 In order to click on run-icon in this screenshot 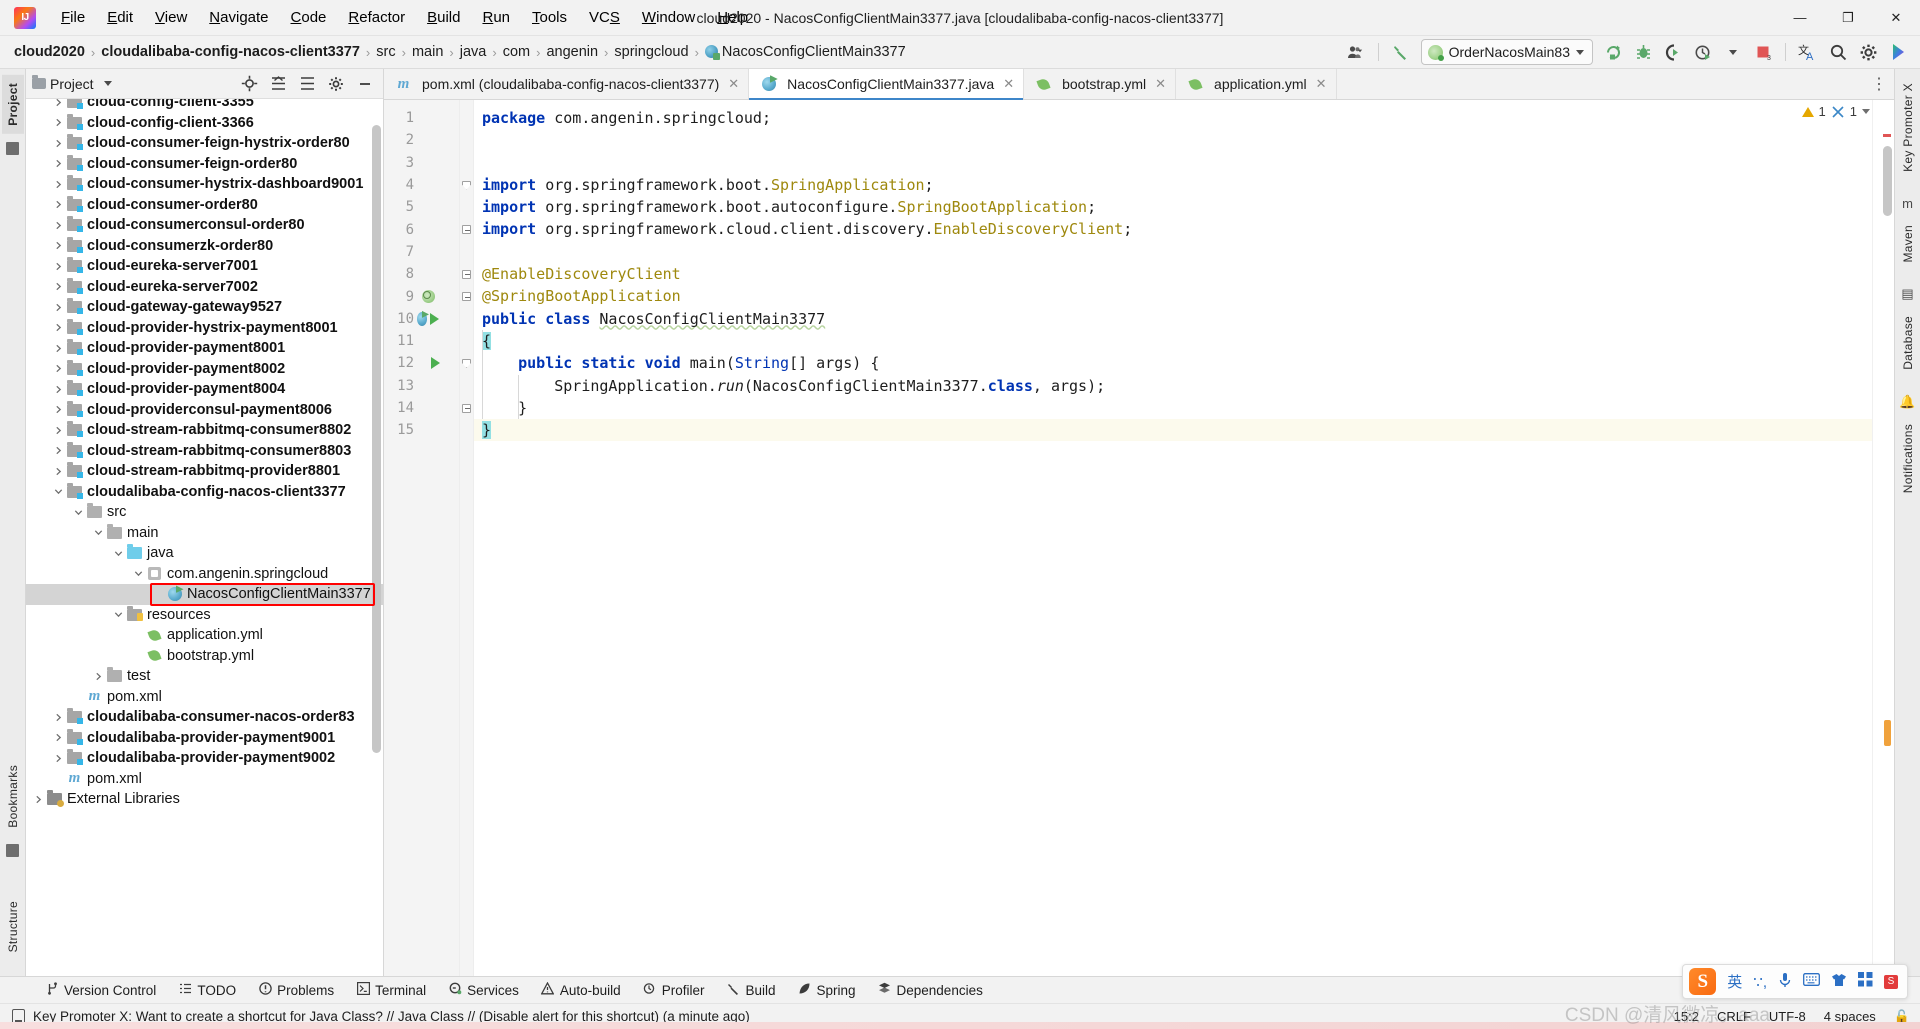, I will do `click(435, 363)`.